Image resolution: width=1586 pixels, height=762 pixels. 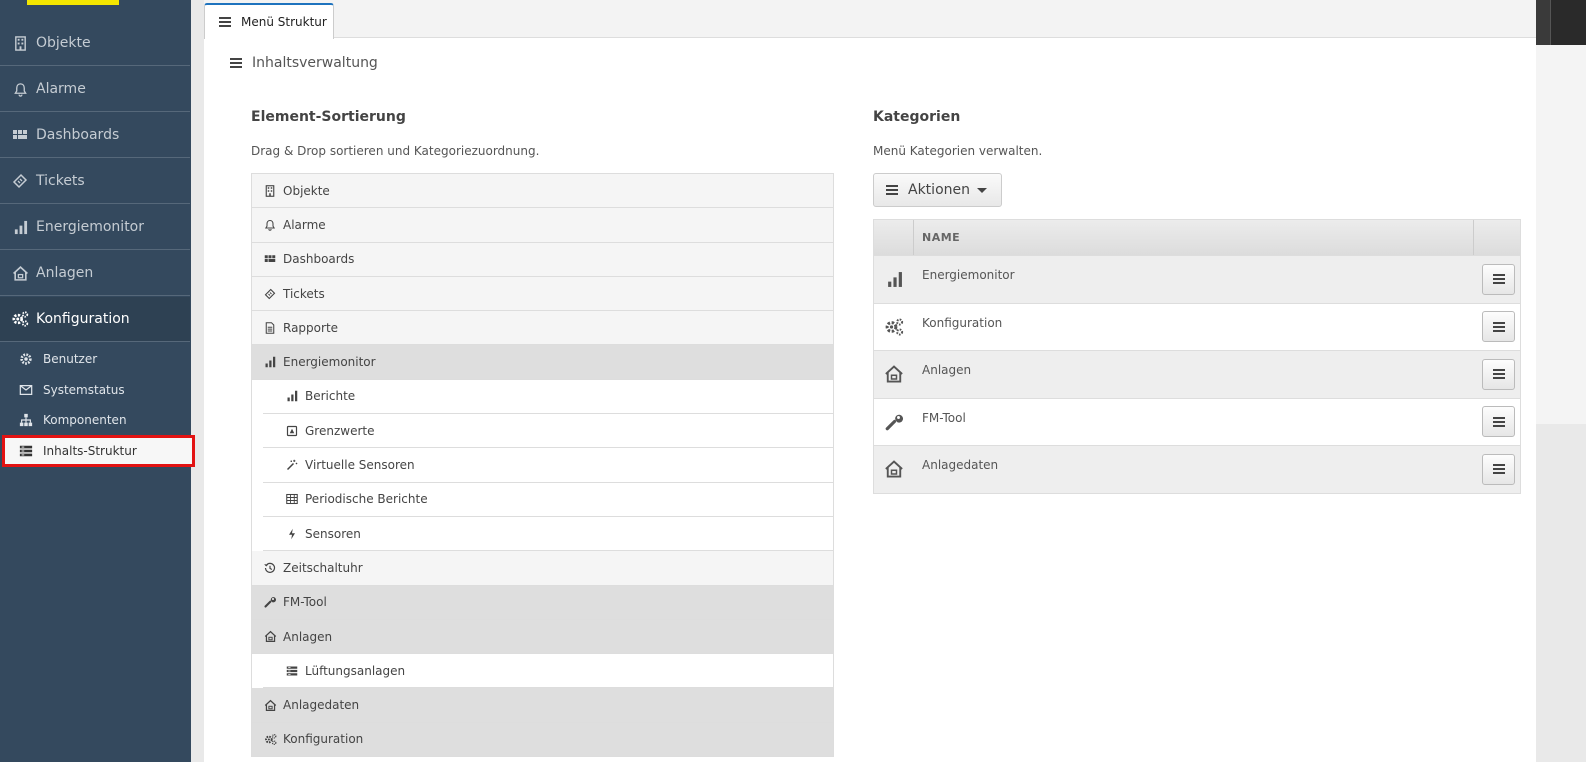 What do you see at coordinates (542, 740) in the screenshot?
I see `list-item: Konfiguration` at bounding box center [542, 740].